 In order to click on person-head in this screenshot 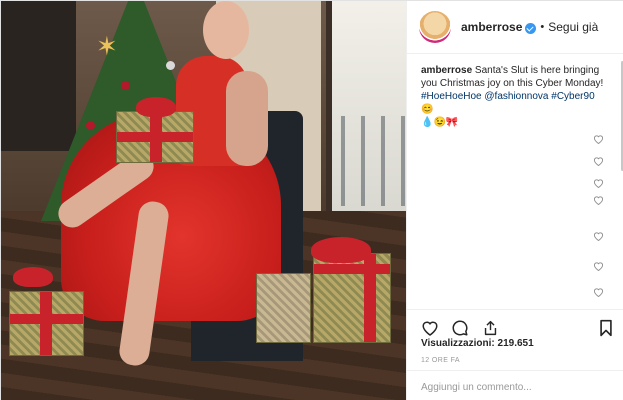, I will do `click(226, 30)`.